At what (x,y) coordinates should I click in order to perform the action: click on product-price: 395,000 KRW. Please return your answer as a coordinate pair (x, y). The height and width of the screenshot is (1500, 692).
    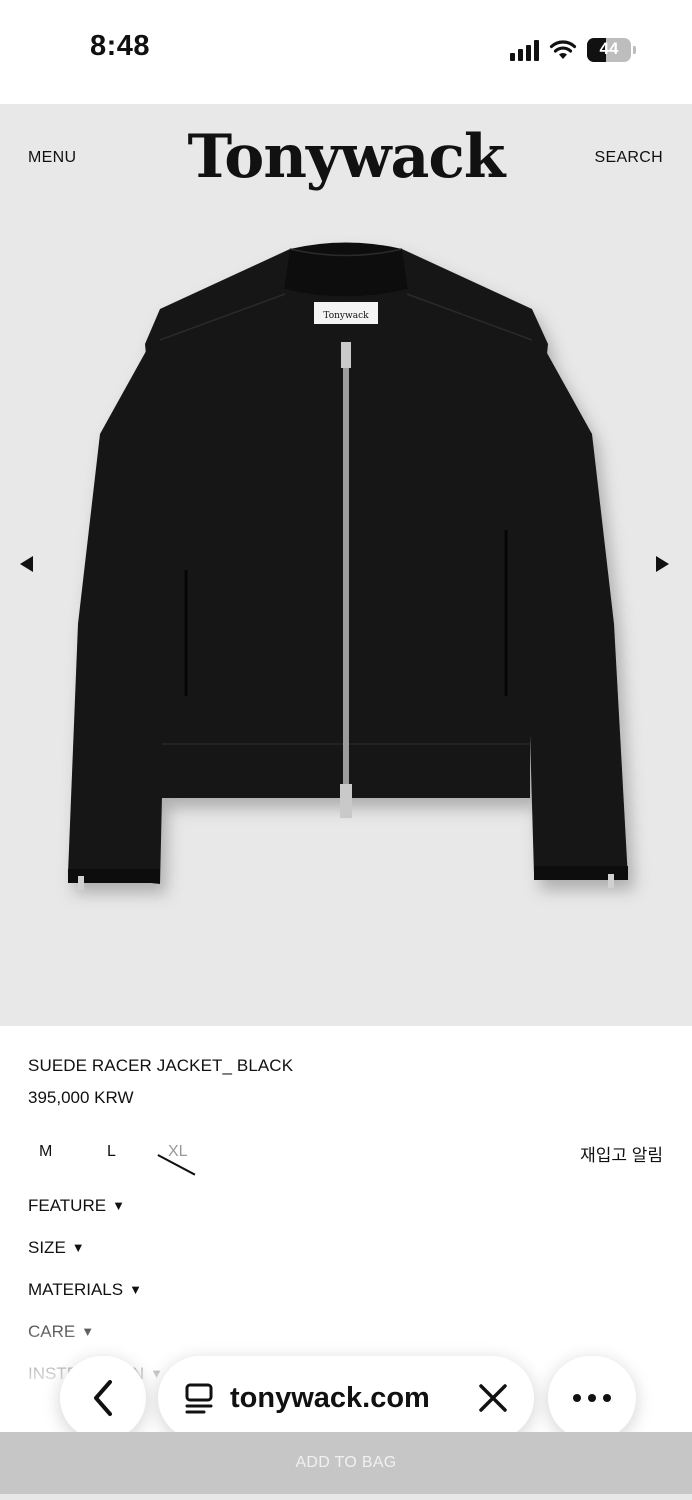
    Looking at the image, I should click on (81, 1097).